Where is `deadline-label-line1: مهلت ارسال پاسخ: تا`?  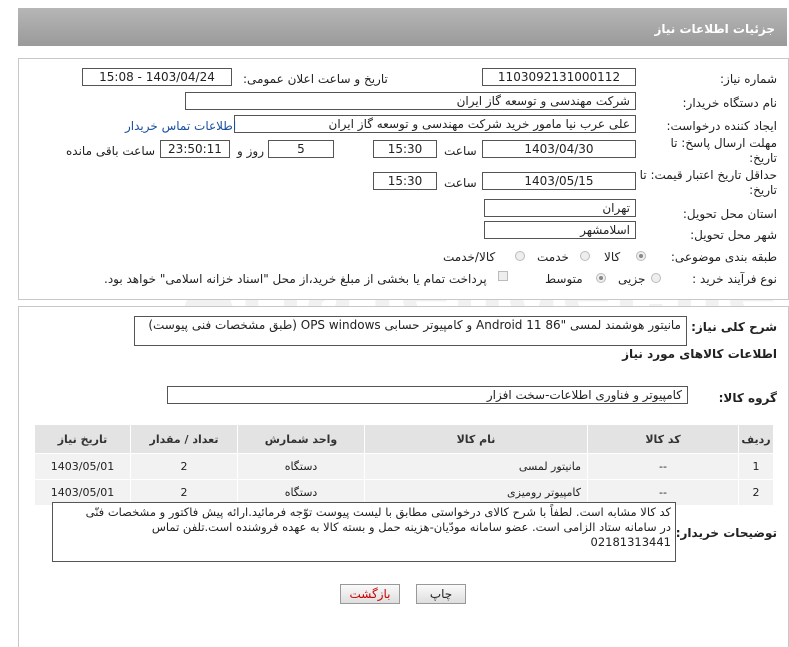
deadline-label-line1: مهلت ارسال پاسخ: تا is located at coordinates (723, 143).